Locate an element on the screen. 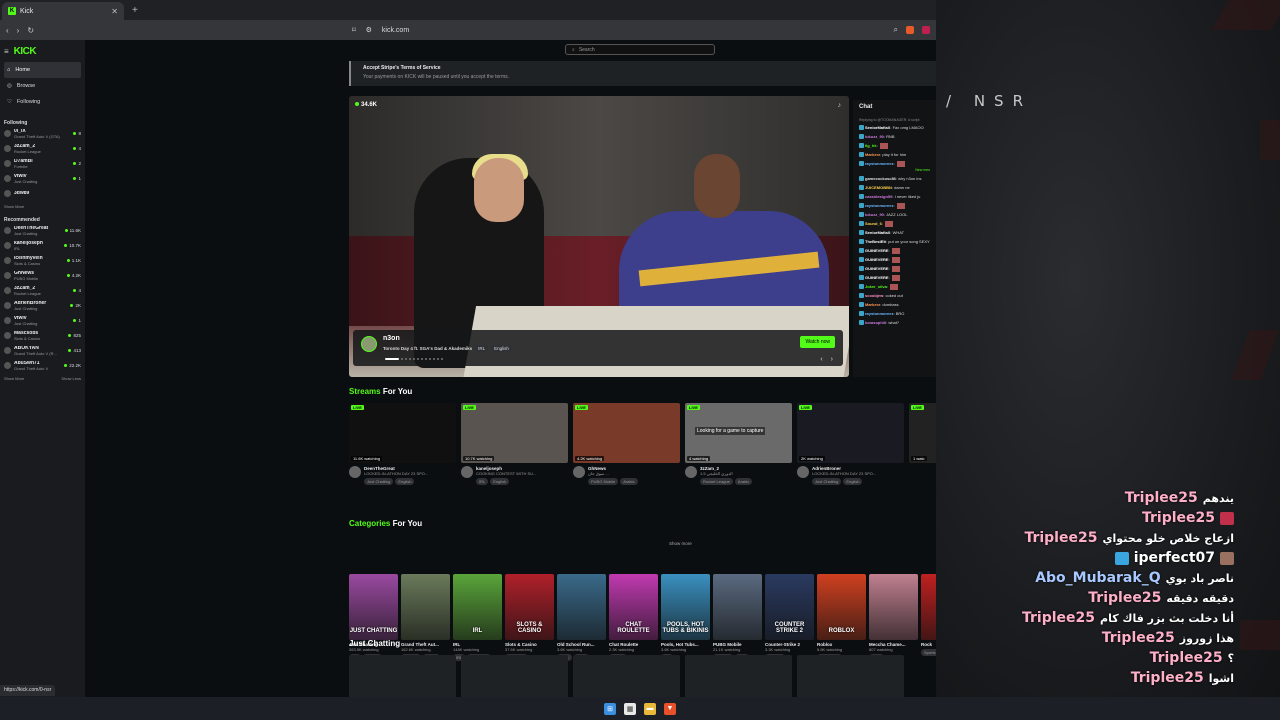 This screenshot has width=1280, height=720. menu-icon: ≡ is located at coordinates (6, 51).